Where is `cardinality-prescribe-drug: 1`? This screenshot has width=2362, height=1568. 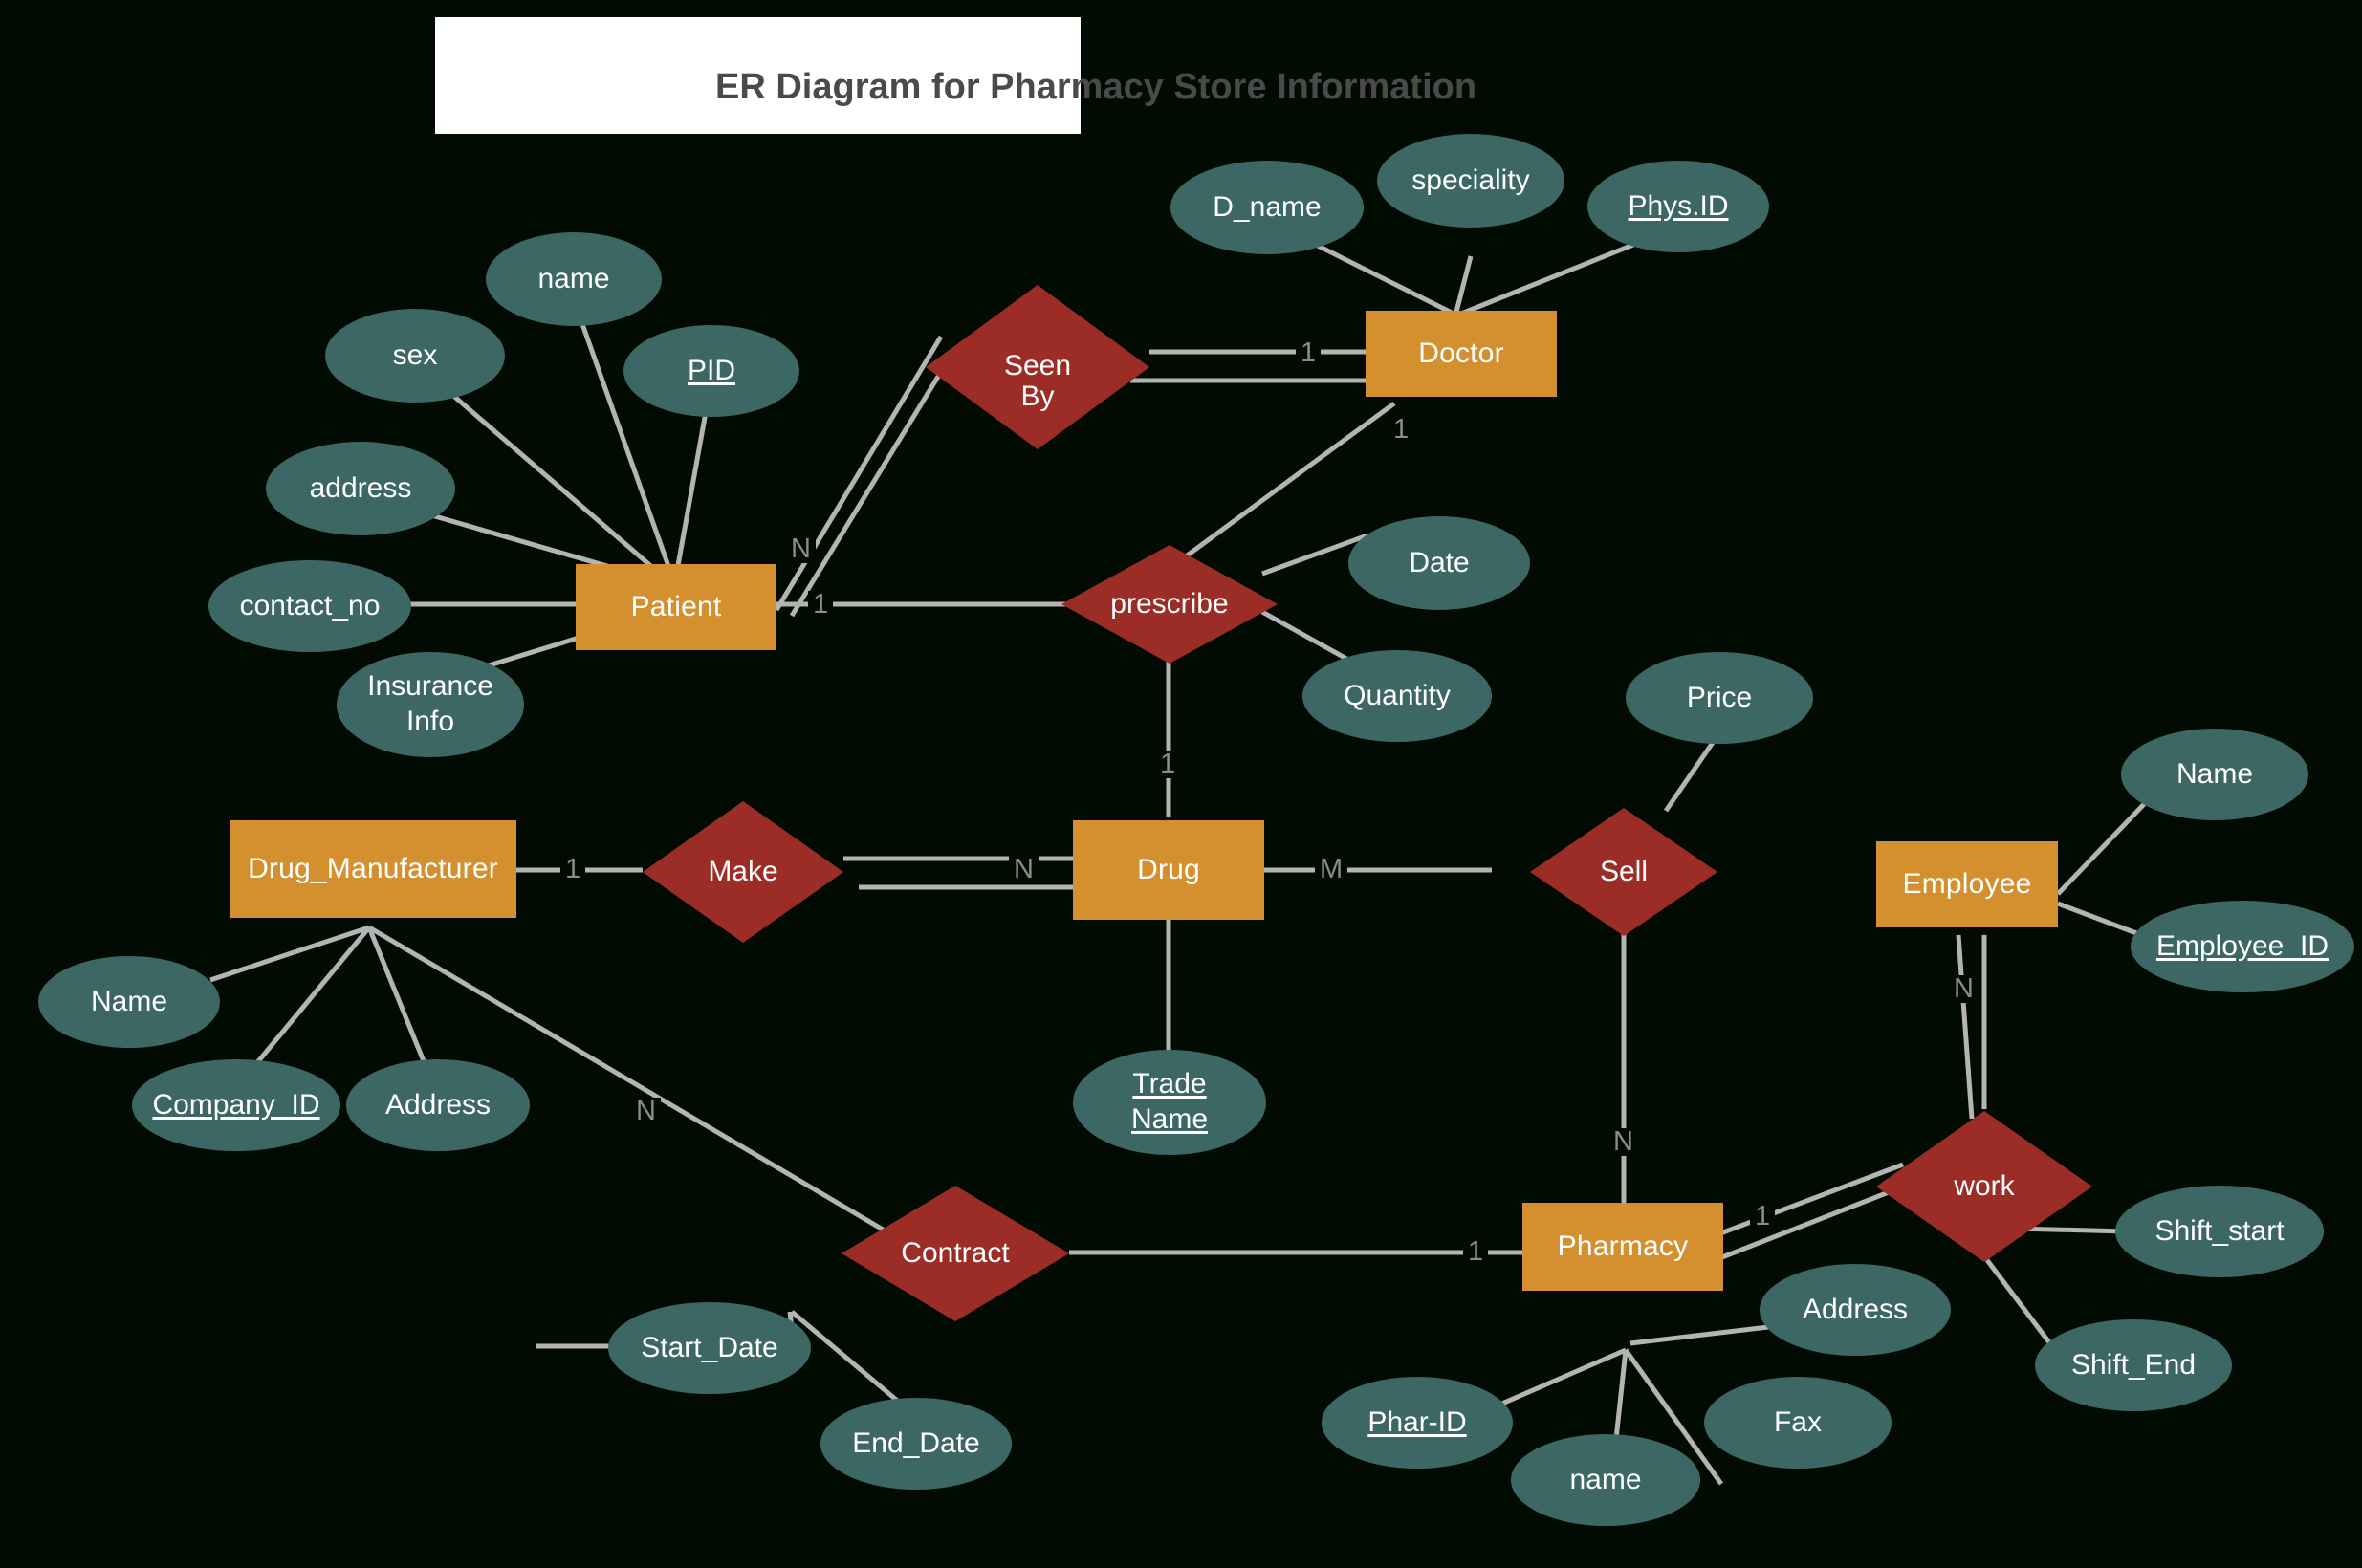
cardinality-prescribe-drug: 1 is located at coordinates (1168, 764).